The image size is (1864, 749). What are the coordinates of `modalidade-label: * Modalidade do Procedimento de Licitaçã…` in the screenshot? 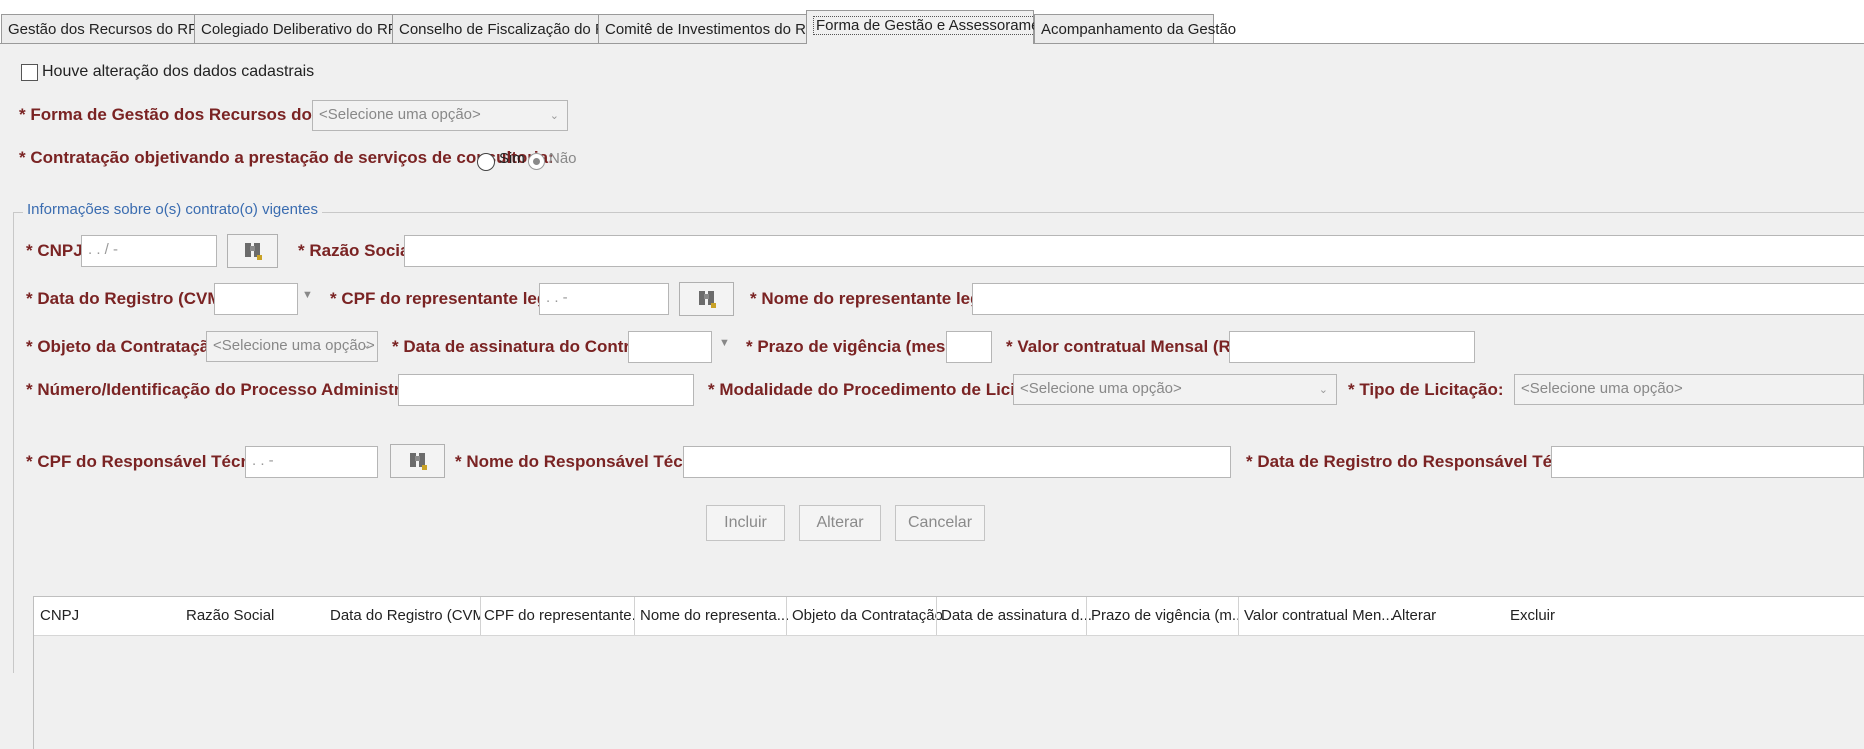 It's located at (887, 389).